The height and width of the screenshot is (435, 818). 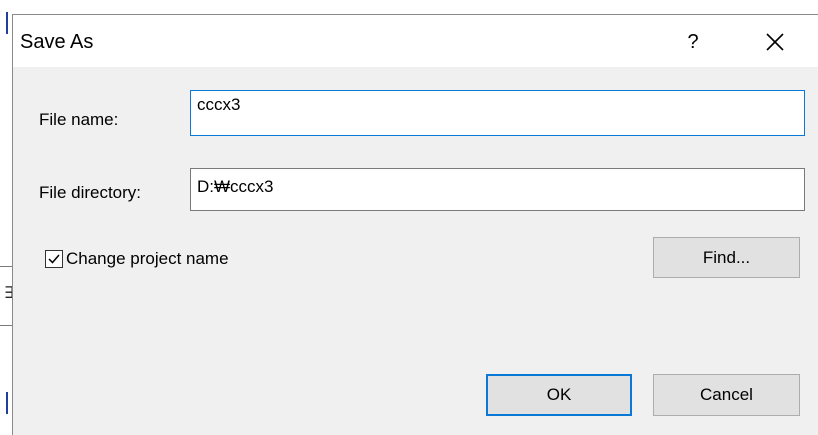 I want to click on cancel-button: Cancel, so click(x=726, y=395).